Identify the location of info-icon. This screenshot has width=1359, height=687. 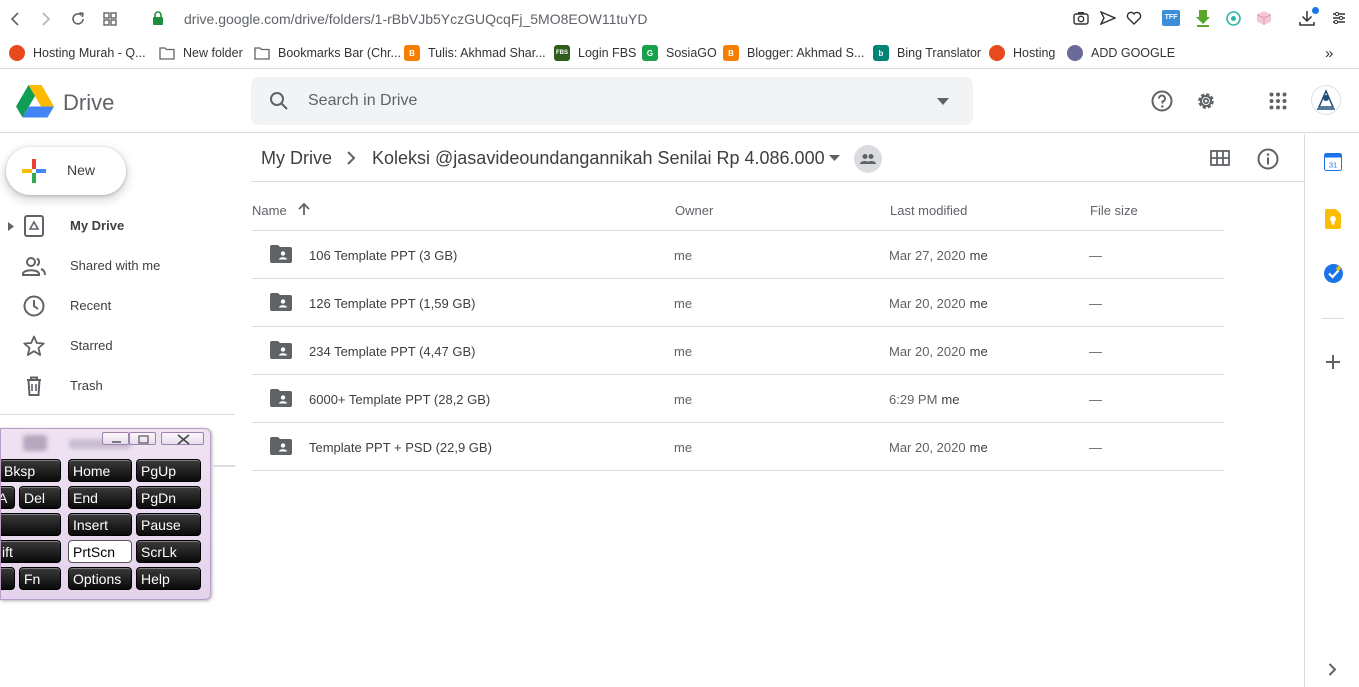
(1268, 159).